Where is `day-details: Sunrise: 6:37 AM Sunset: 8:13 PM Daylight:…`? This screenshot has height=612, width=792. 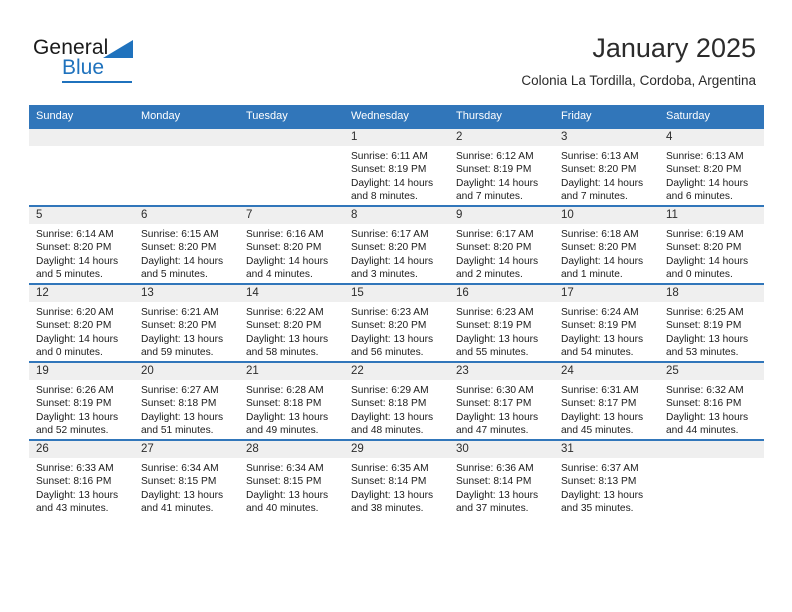
day-details: Sunrise: 6:37 AM Sunset: 8:13 PM Daylight:… is located at coordinates (606, 487).